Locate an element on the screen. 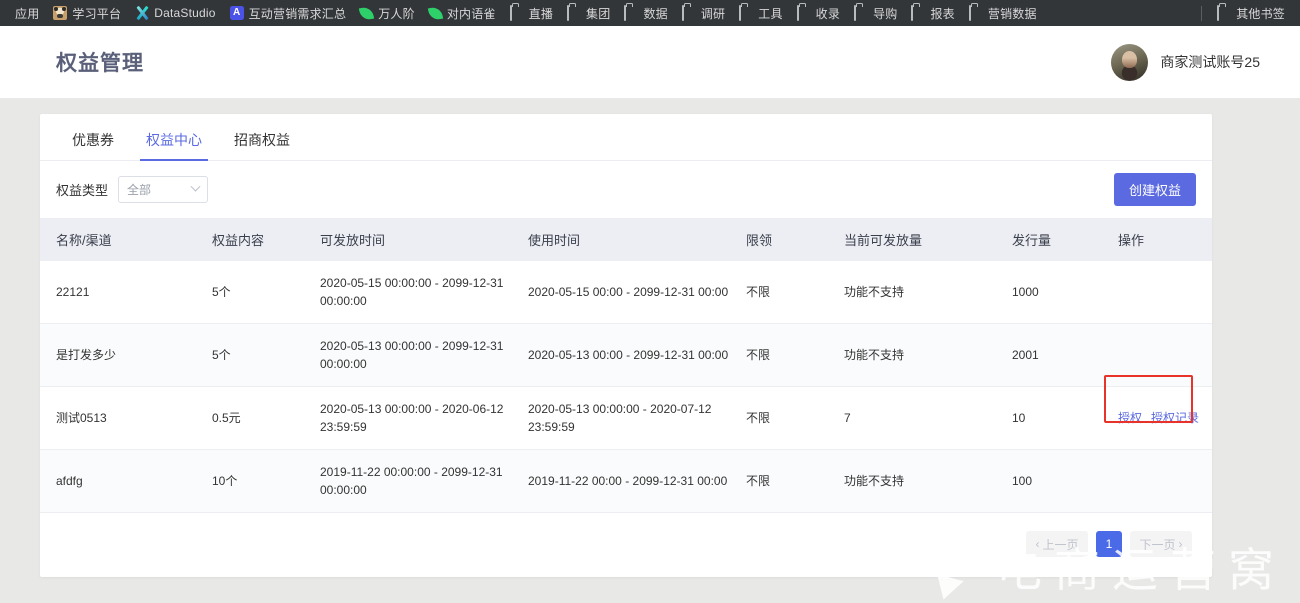 Image resolution: width=1300 pixels, height=603 pixels. pagination-prev-label: 上一页 is located at coordinates (1060, 544).